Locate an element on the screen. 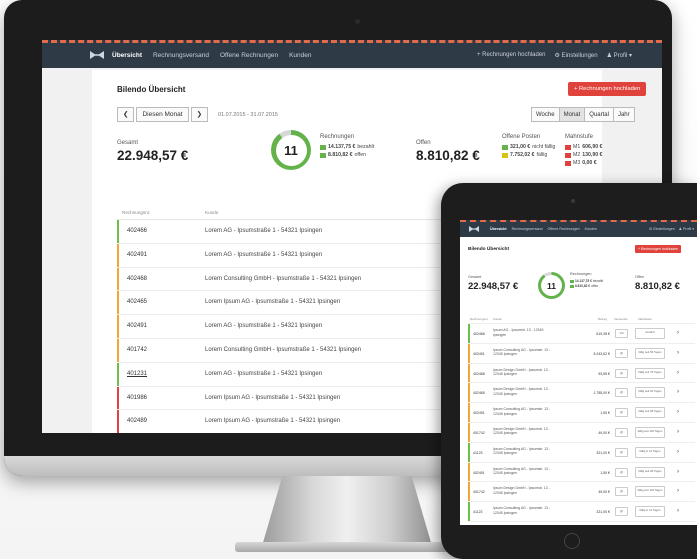  tablet-invoice-amount: 49,00 € is located at coordinates (604, 492).